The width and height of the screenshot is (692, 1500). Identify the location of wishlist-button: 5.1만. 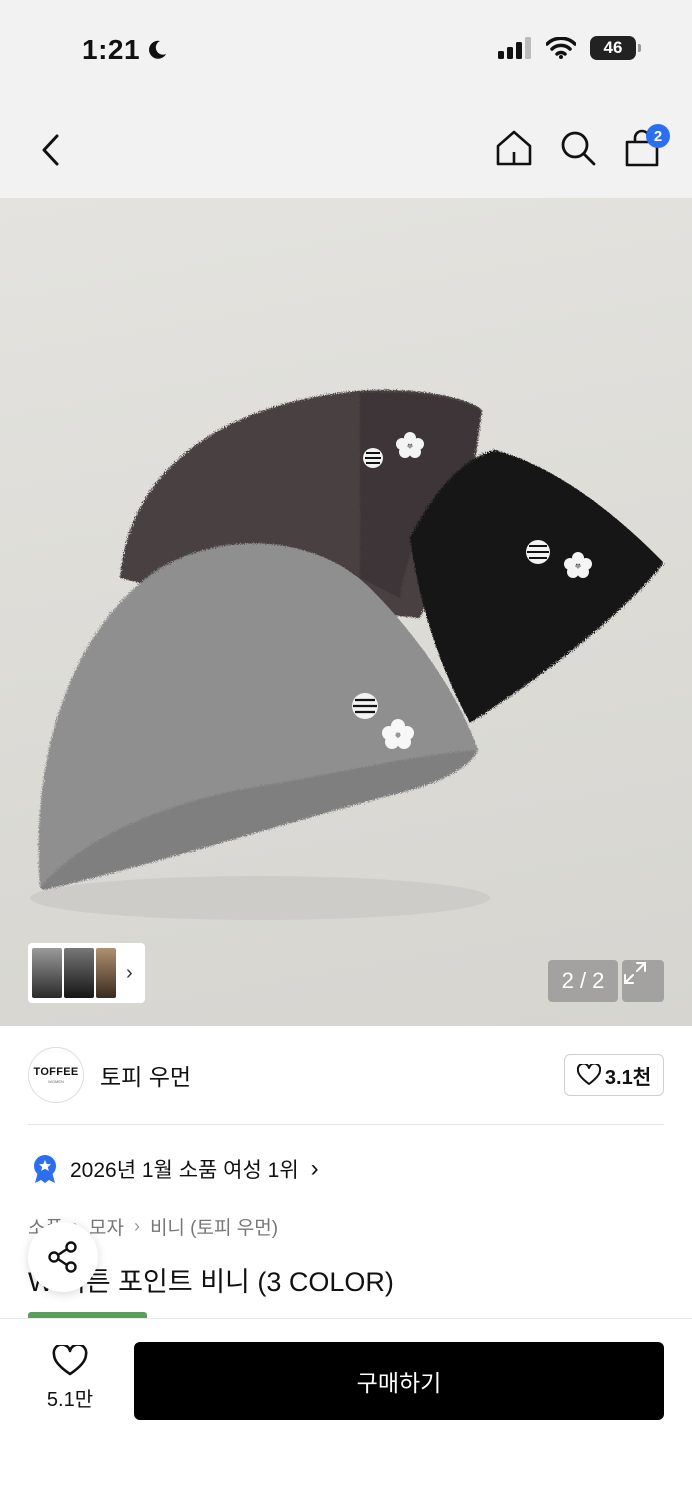
(70, 1378).